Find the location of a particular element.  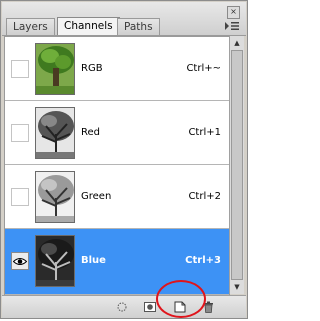

channel-thumbnail-red is located at coordinates (55, 133).